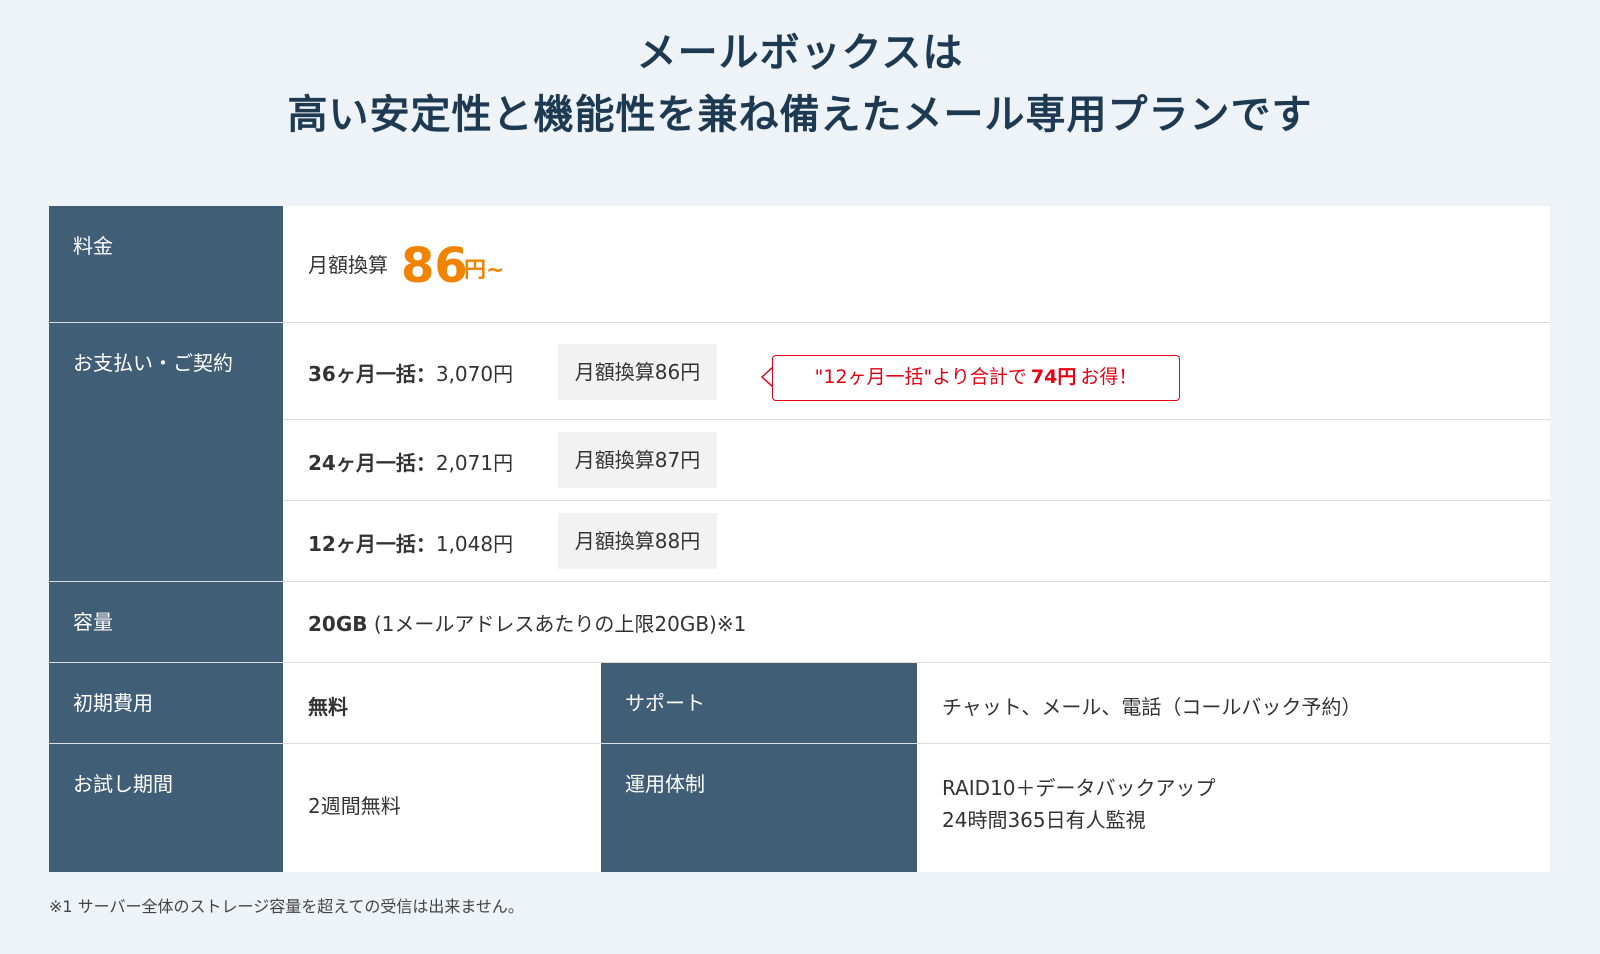  I want to click on plan-12-sep: ：, so click(425, 544).